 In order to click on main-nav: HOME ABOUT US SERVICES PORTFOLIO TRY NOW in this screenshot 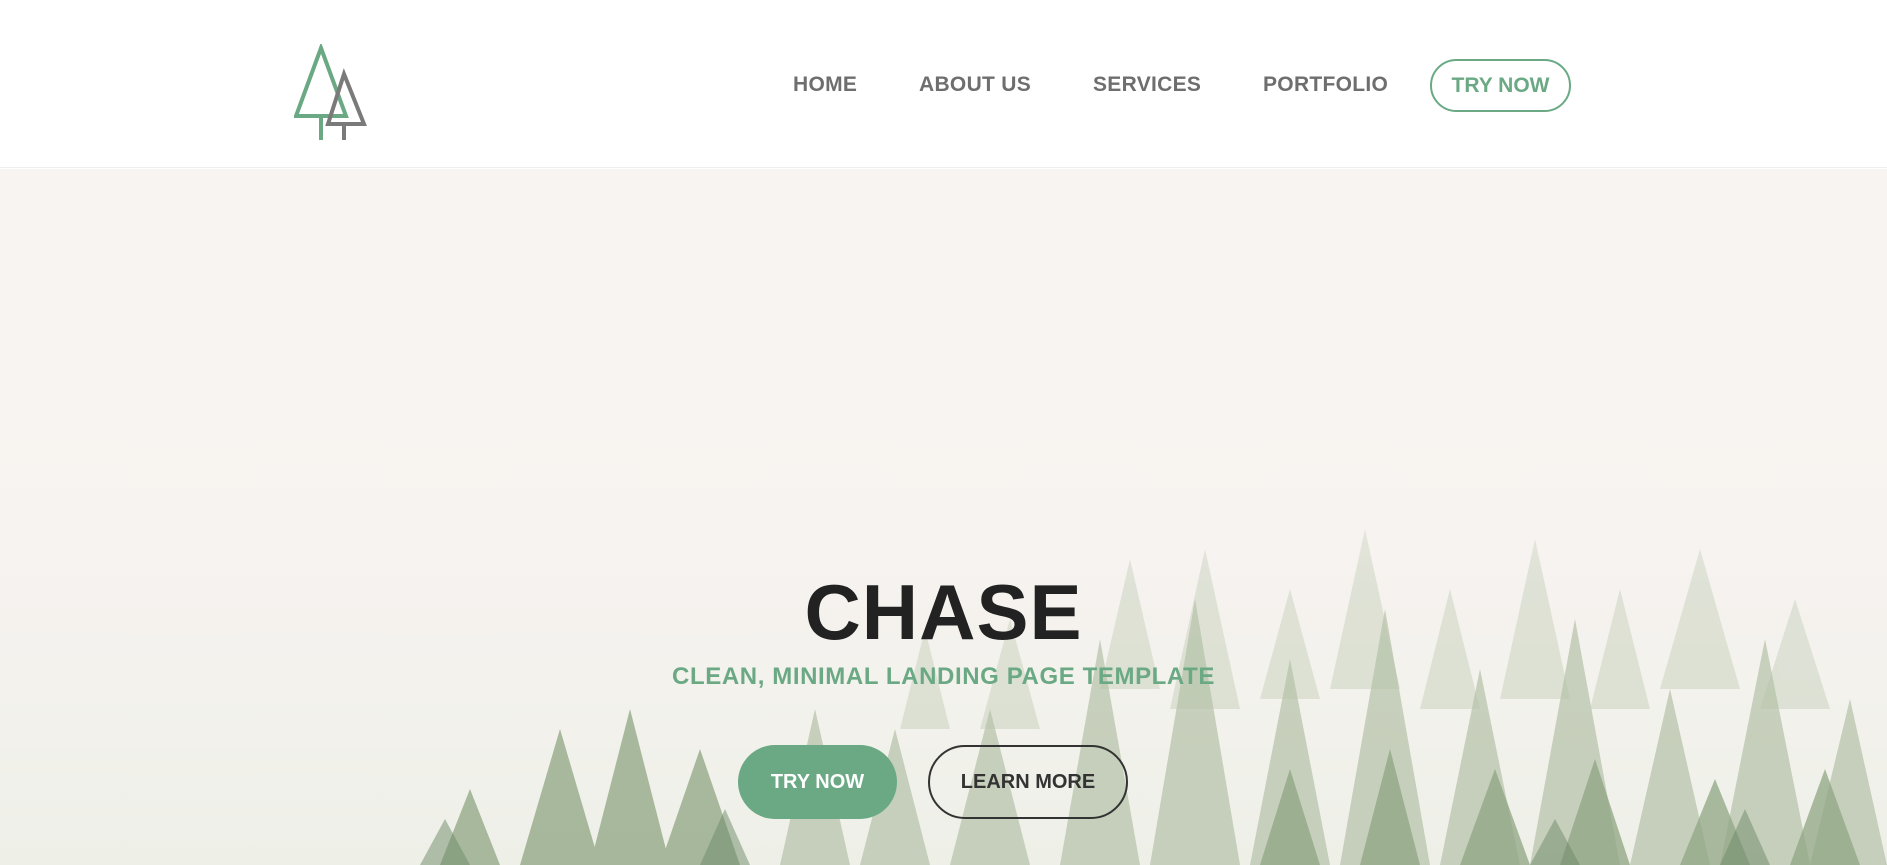, I will do `click(943, 86)`.